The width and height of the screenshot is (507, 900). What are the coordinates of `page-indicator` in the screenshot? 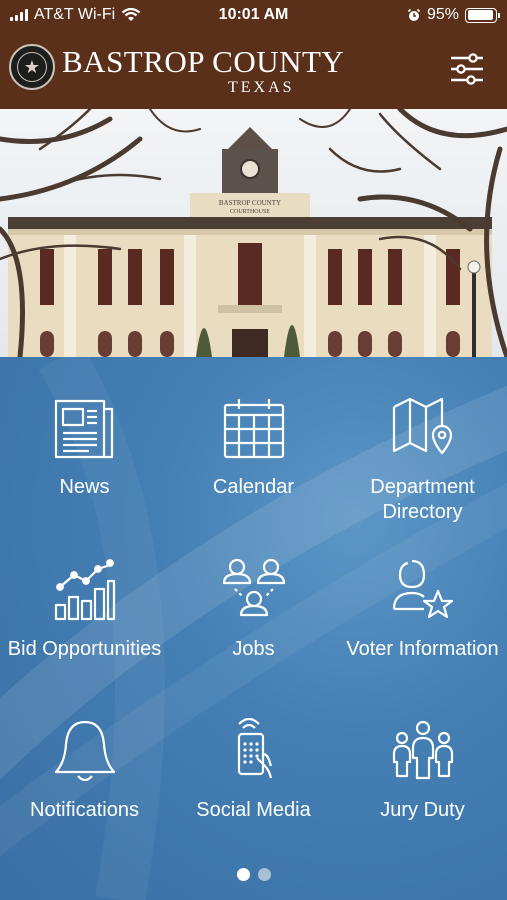 It's located at (253, 874).